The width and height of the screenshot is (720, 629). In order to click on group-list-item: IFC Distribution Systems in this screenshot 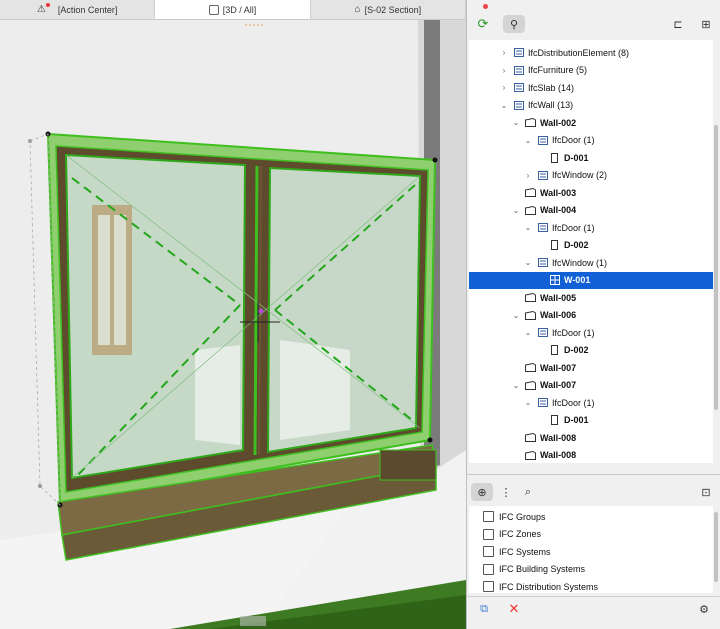, I will do `click(540, 585)`.